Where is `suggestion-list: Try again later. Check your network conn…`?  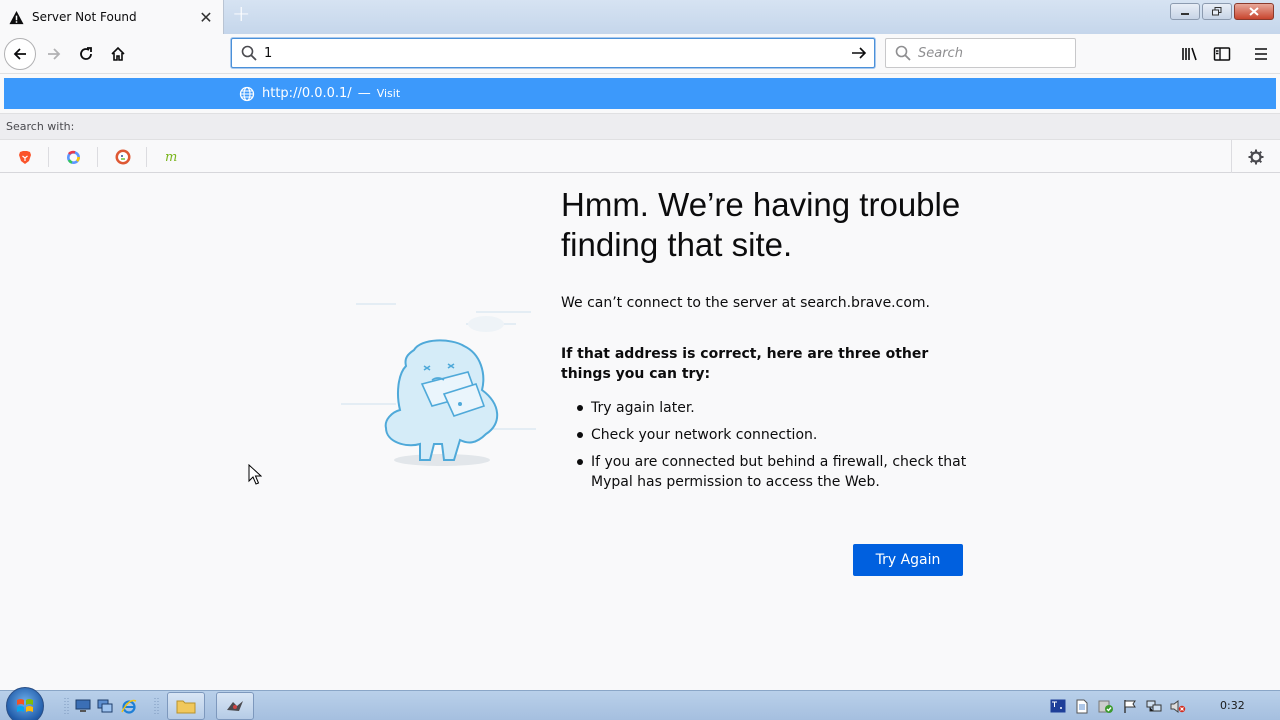 suggestion-list: Try again later. Check your network conn… is located at coordinates (777, 448).